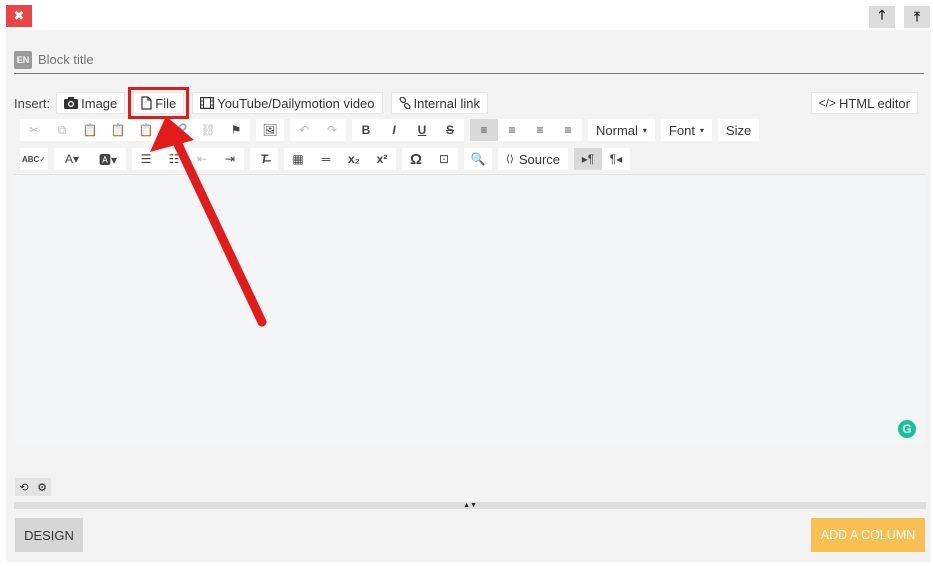 The image size is (933, 566). I want to click on subscript-icon: x₂, so click(354, 159).